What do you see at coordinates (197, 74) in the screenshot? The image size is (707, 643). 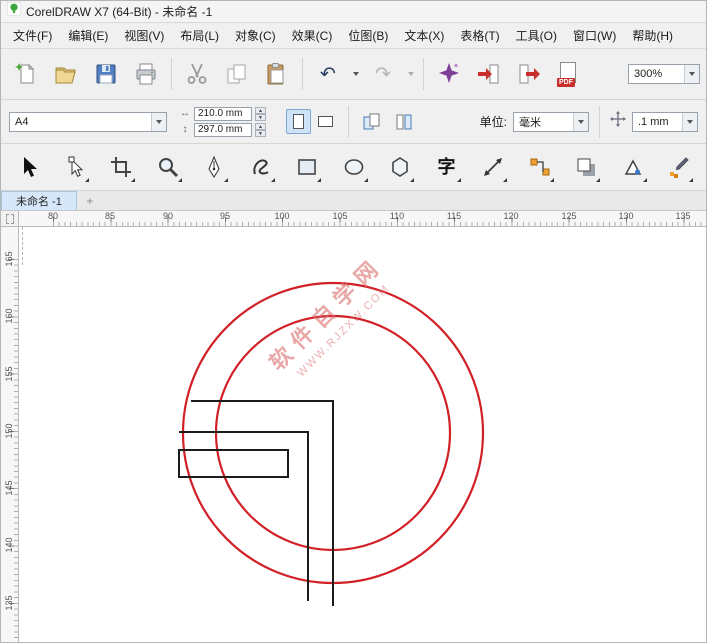 I see `cut-button` at bounding box center [197, 74].